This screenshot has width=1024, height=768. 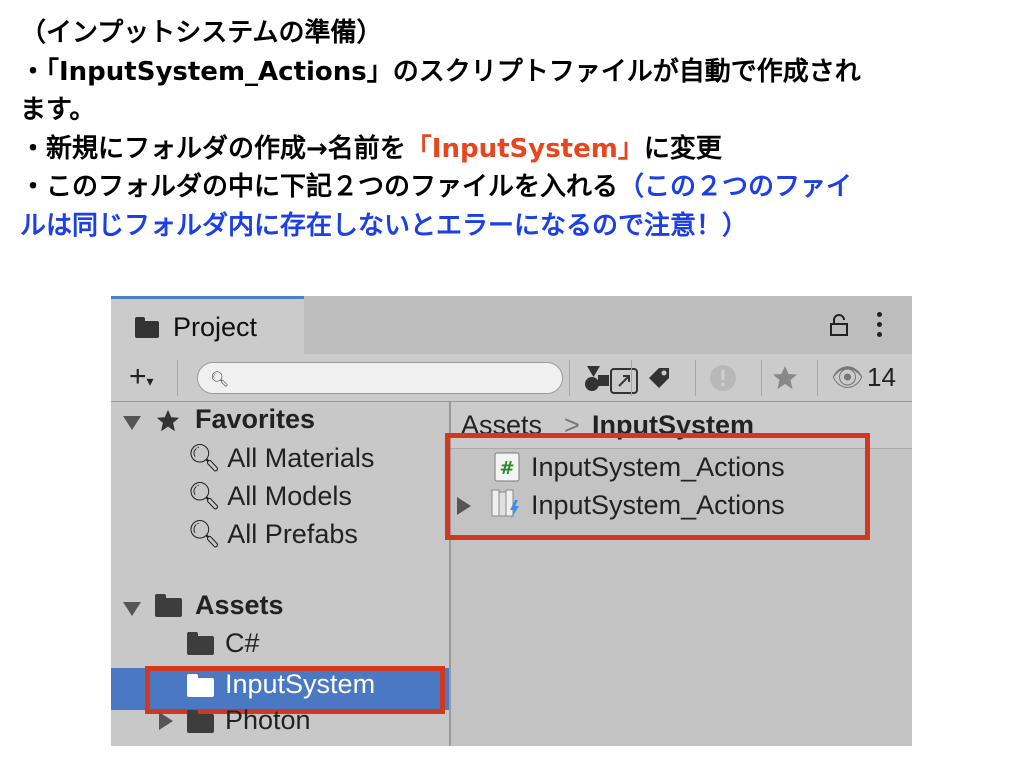 What do you see at coordinates (58, 110) in the screenshot?
I see `instruction-line-1b: ます。` at bounding box center [58, 110].